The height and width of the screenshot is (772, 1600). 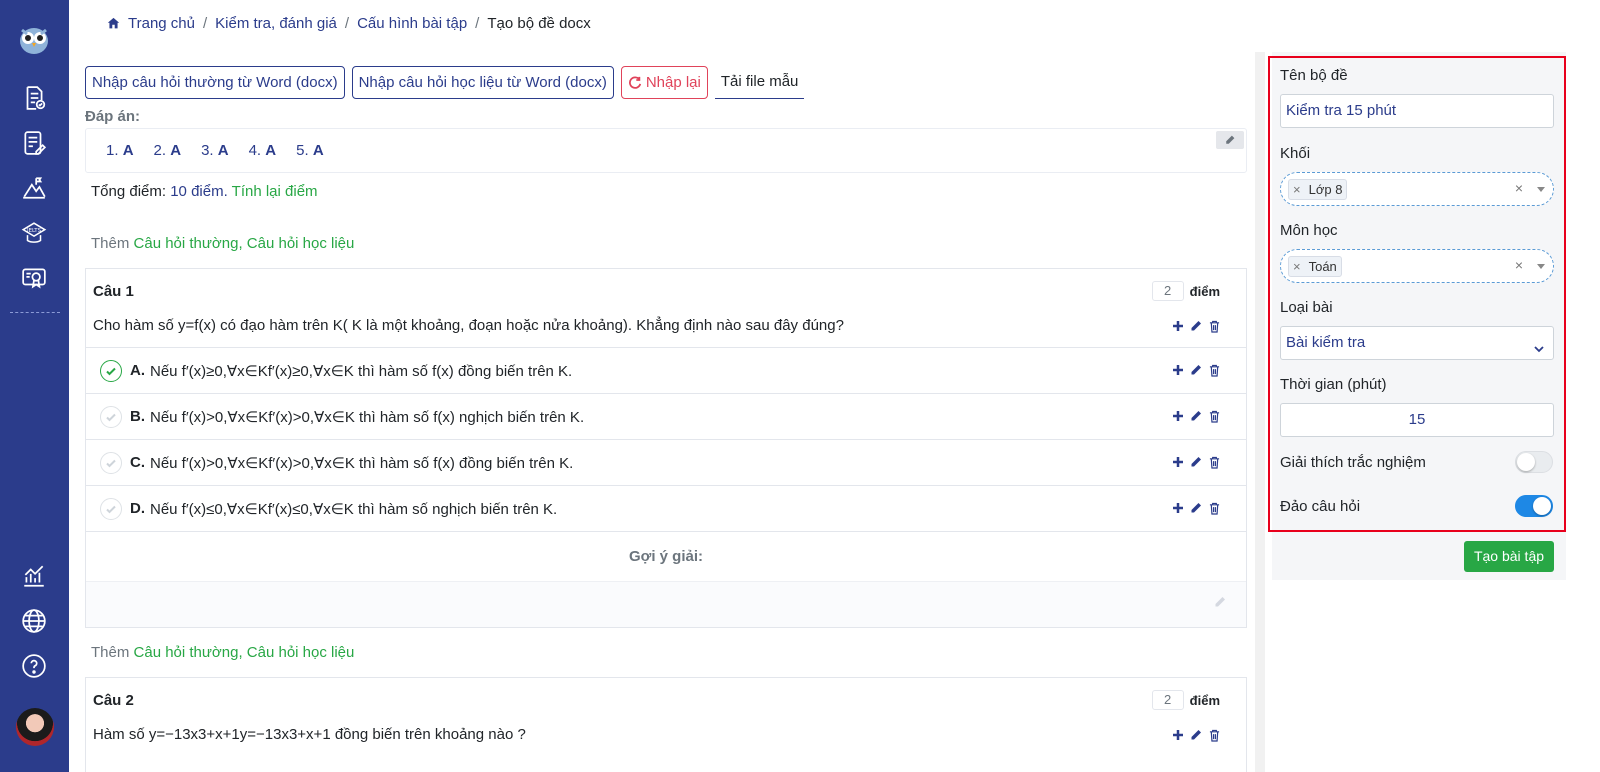 What do you see at coordinates (759, 82) in the screenshot?
I see `download-template-tab: Tải file mẫu` at bounding box center [759, 82].